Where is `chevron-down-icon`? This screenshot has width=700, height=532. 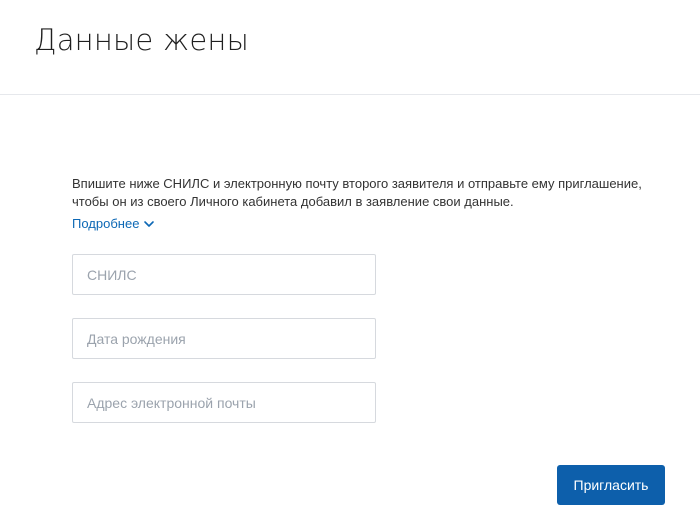
chevron-down-icon is located at coordinates (149, 224).